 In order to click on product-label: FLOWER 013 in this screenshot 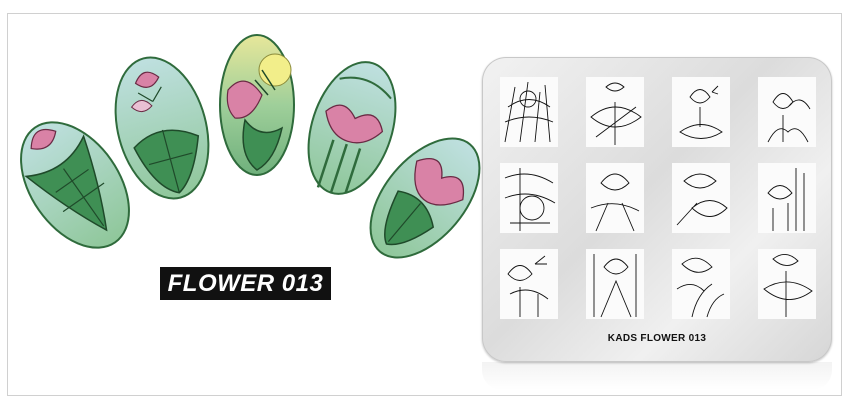, I will do `click(245, 283)`.